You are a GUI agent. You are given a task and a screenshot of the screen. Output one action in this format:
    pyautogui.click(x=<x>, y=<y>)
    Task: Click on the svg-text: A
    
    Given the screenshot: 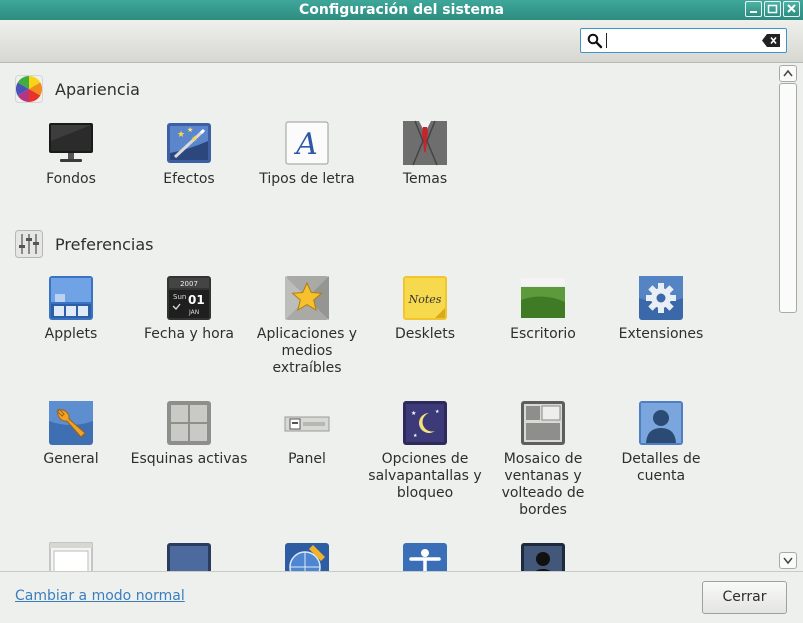 What is the action you would take?
    pyautogui.click(x=305, y=144)
    